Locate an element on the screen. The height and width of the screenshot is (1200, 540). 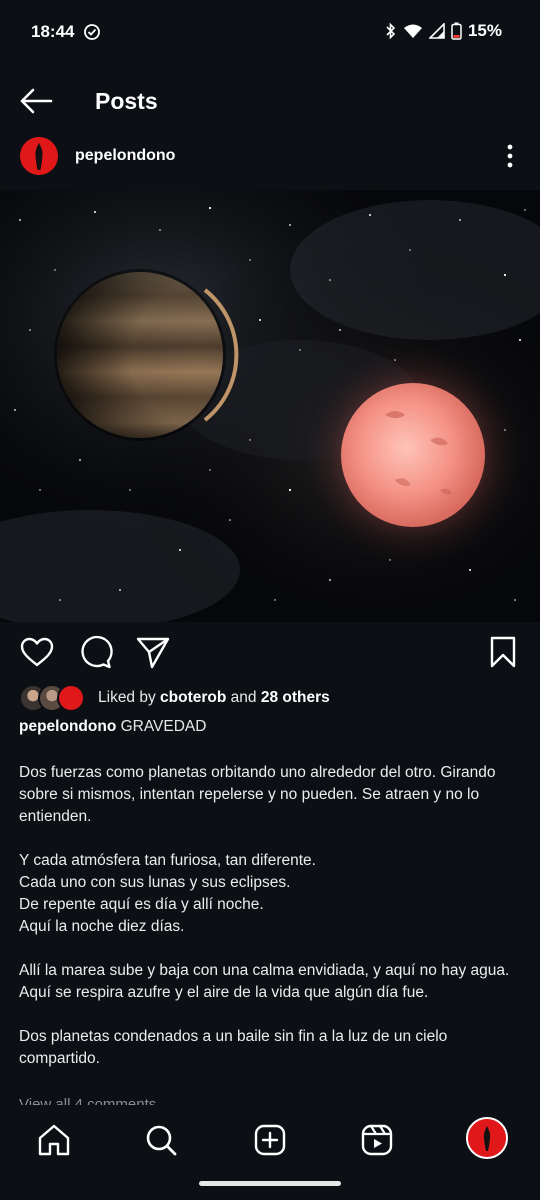
likes-row: Liked by cboterob and 28 others is located at coordinates (174, 698).